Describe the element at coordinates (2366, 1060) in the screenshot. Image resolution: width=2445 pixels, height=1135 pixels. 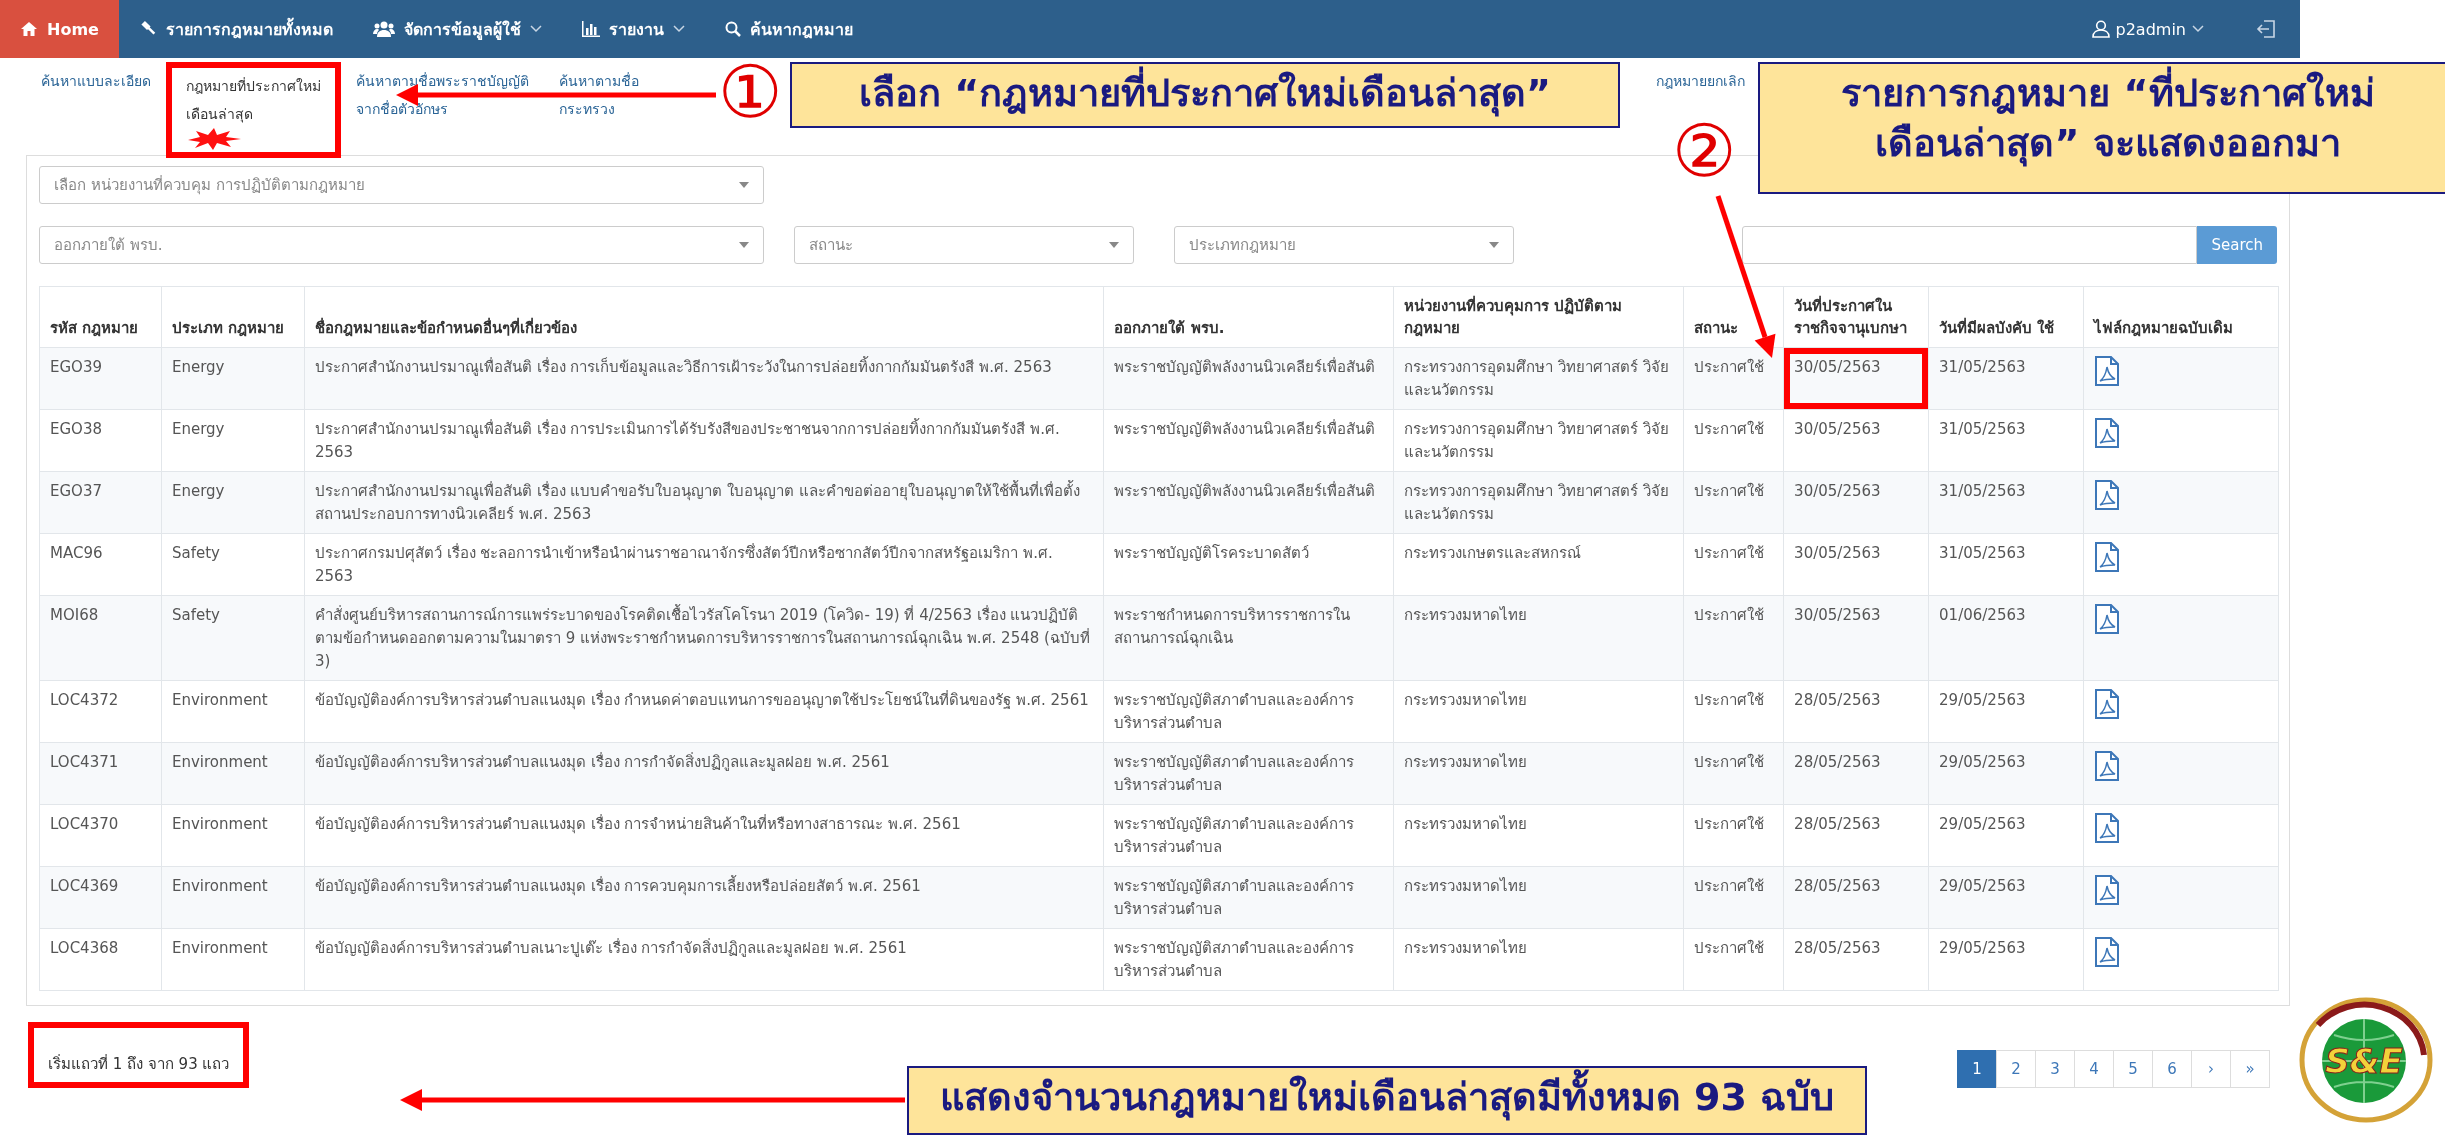
I see `company-logo: S&E` at that location.